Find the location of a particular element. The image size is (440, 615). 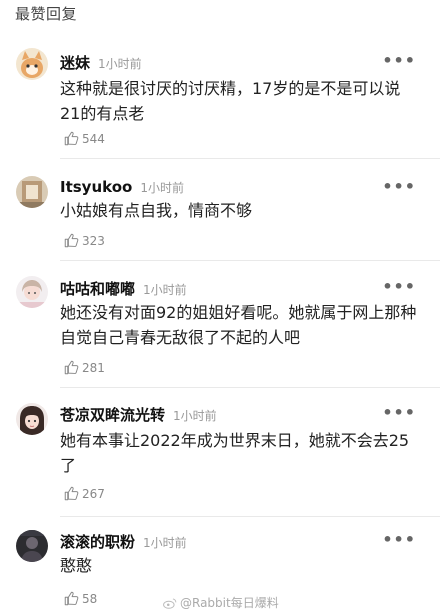

author-name: 迷妹 is located at coordinates (75, 63).